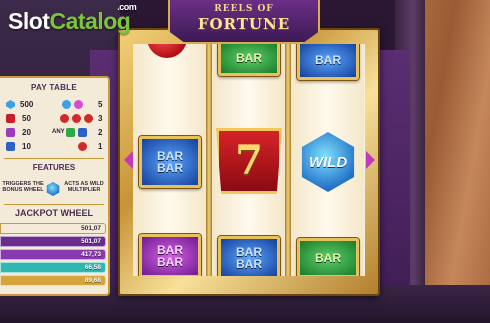 The image size is (490, 323). What do you see at coordinates (100, 104) in the screenshot?
I see `paytable-value: 5` at bounding box center [100, 104].